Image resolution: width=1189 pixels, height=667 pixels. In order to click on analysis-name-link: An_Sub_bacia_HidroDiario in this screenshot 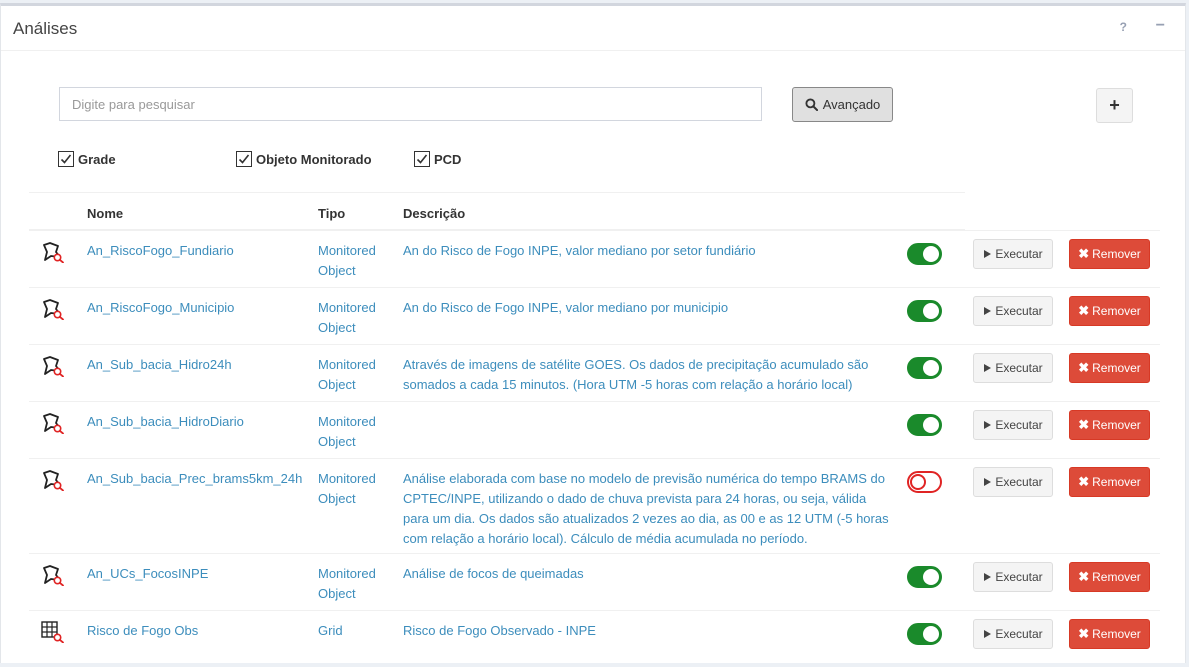, I will do `click(165, 422)`.